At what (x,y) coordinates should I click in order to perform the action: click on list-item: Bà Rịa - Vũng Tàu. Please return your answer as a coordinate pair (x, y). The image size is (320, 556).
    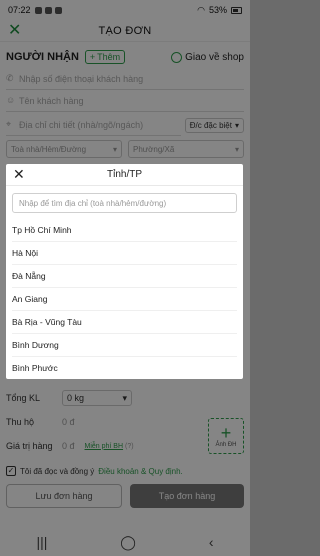
    Looking at the image, I should click on (124, 322).